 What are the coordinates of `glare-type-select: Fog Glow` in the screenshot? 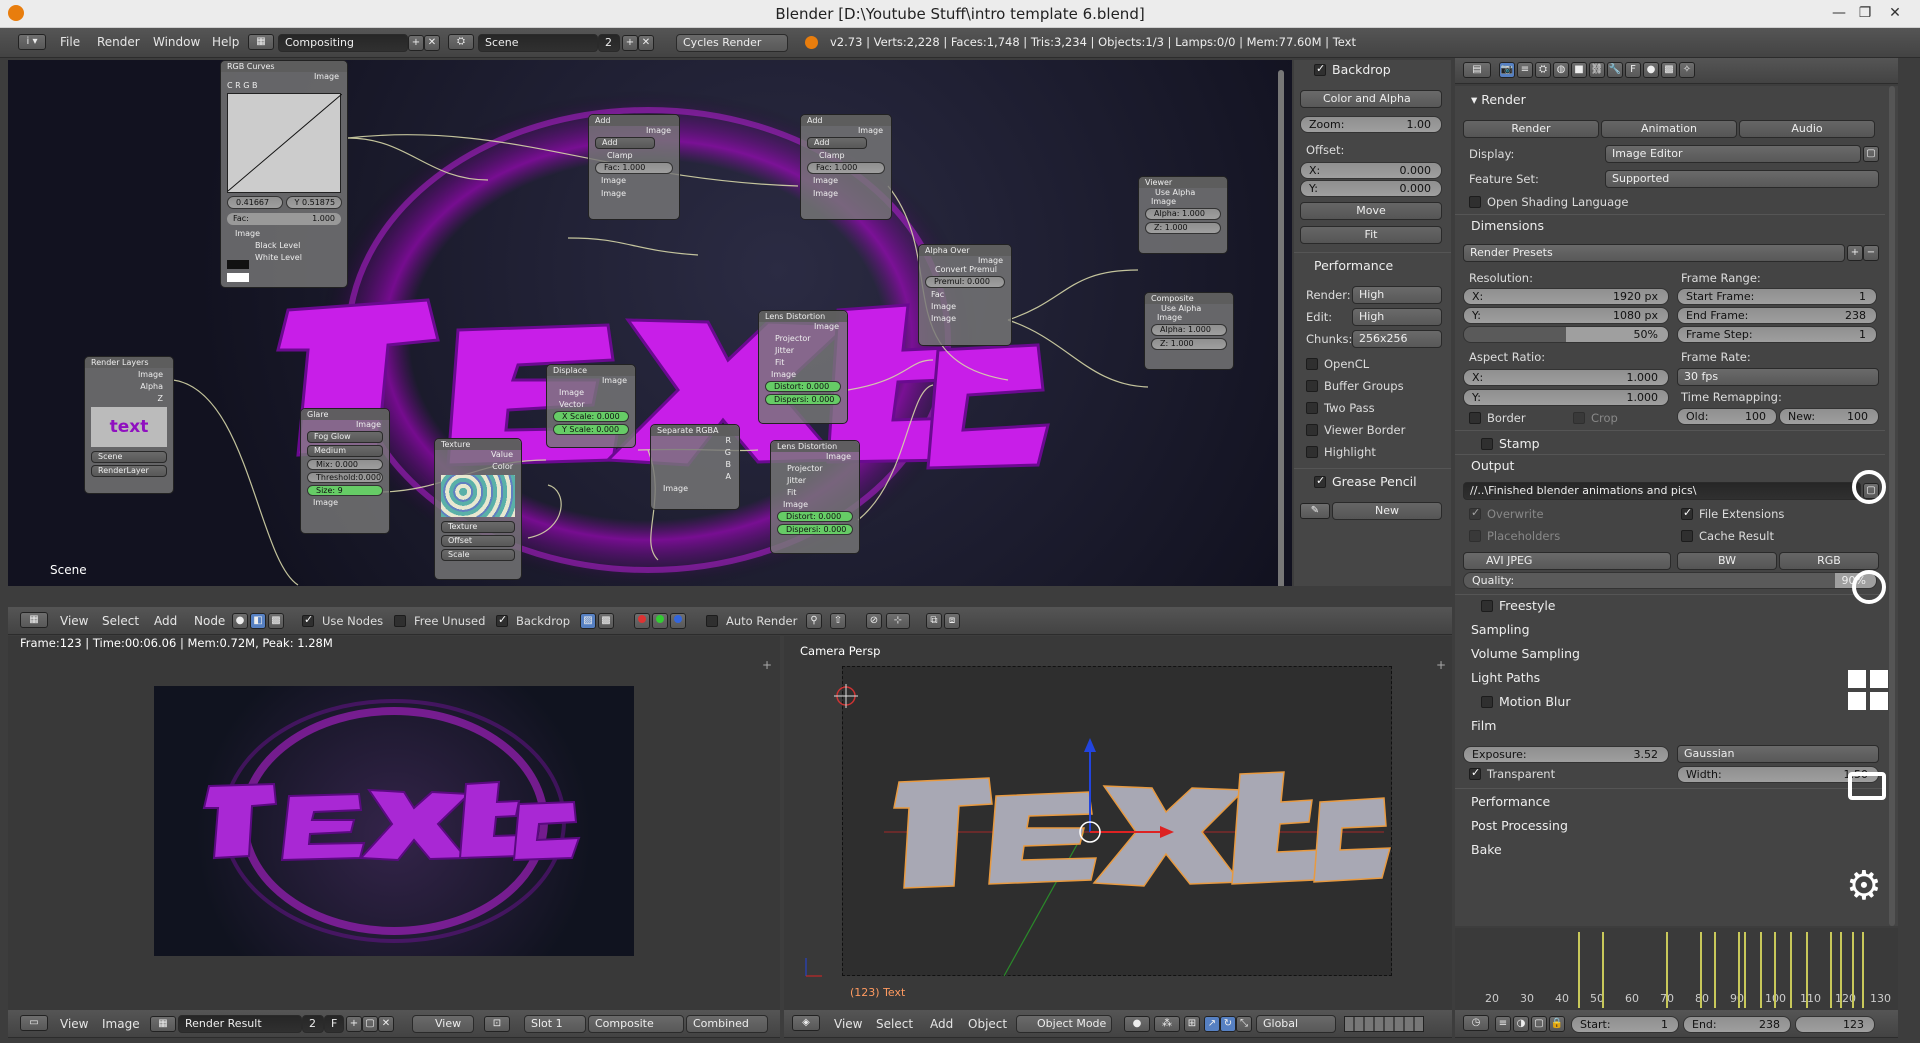 It's located at (345, 437).